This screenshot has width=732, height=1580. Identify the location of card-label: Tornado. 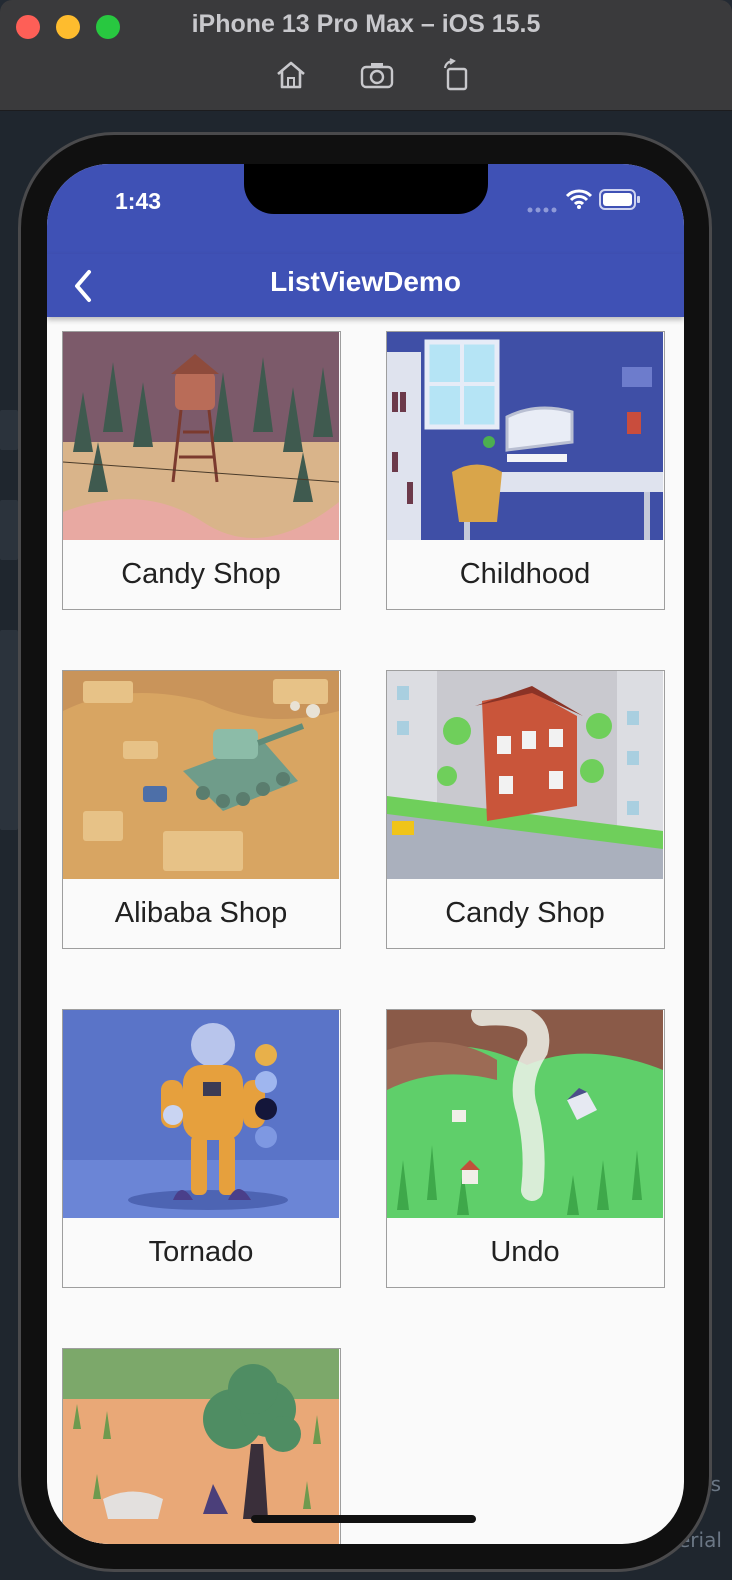
(201, 1252).